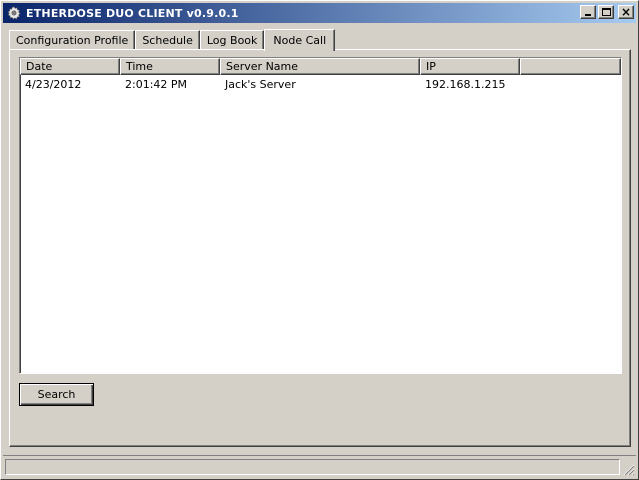  What do you see at coordinates (465, 84) in the screenshot?
I see `cell-ip: 192.168.1.215` at bounding box center [465, 84].